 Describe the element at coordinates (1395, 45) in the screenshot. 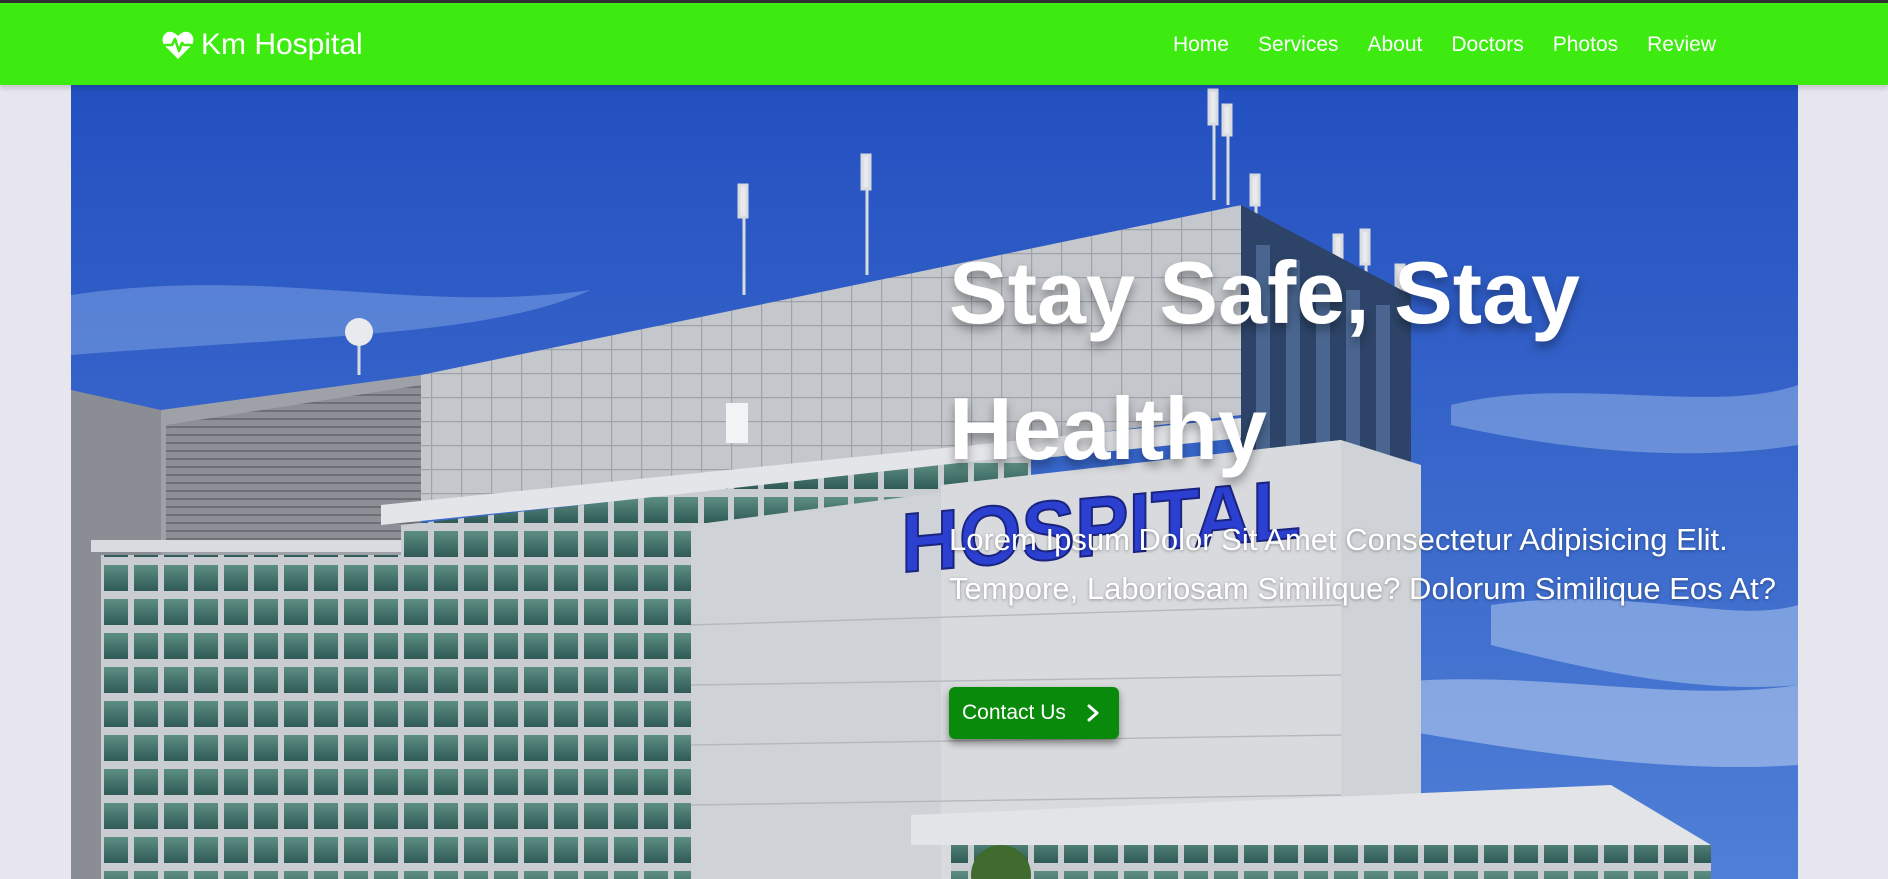

I see `nav-item-about: About` at that location.